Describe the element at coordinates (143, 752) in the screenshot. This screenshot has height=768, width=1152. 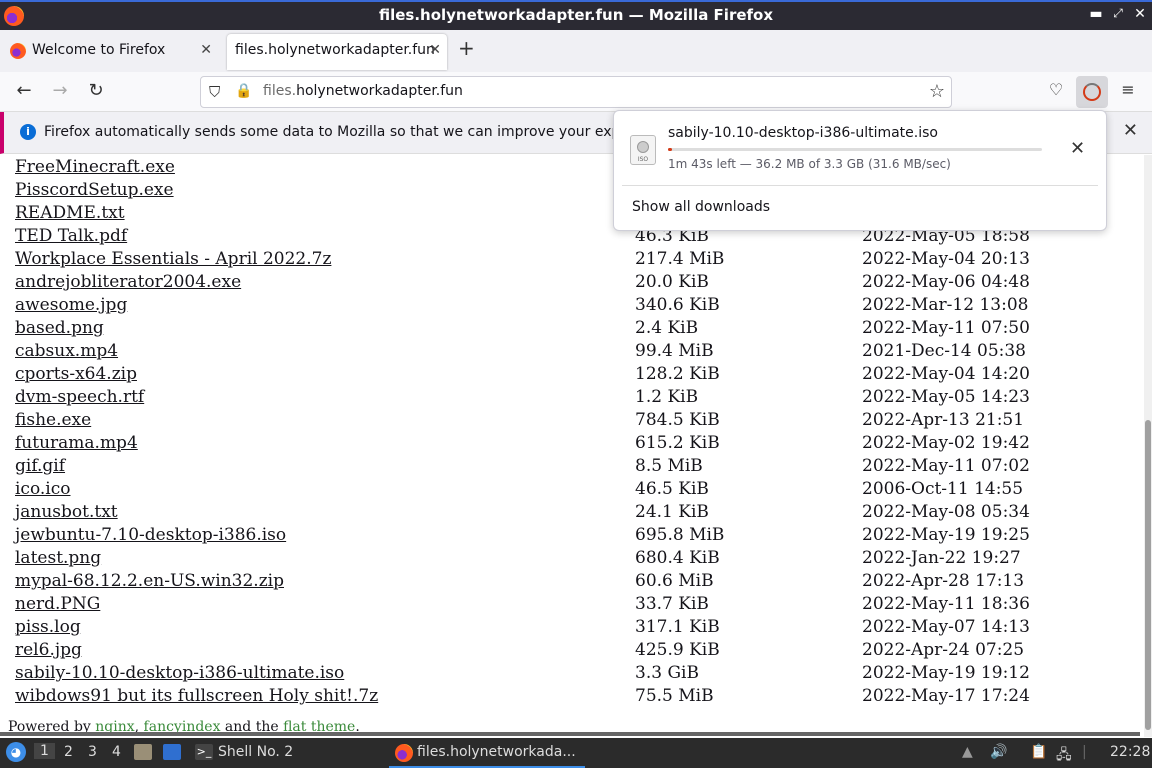
I see `file-manager-icon` at that location.